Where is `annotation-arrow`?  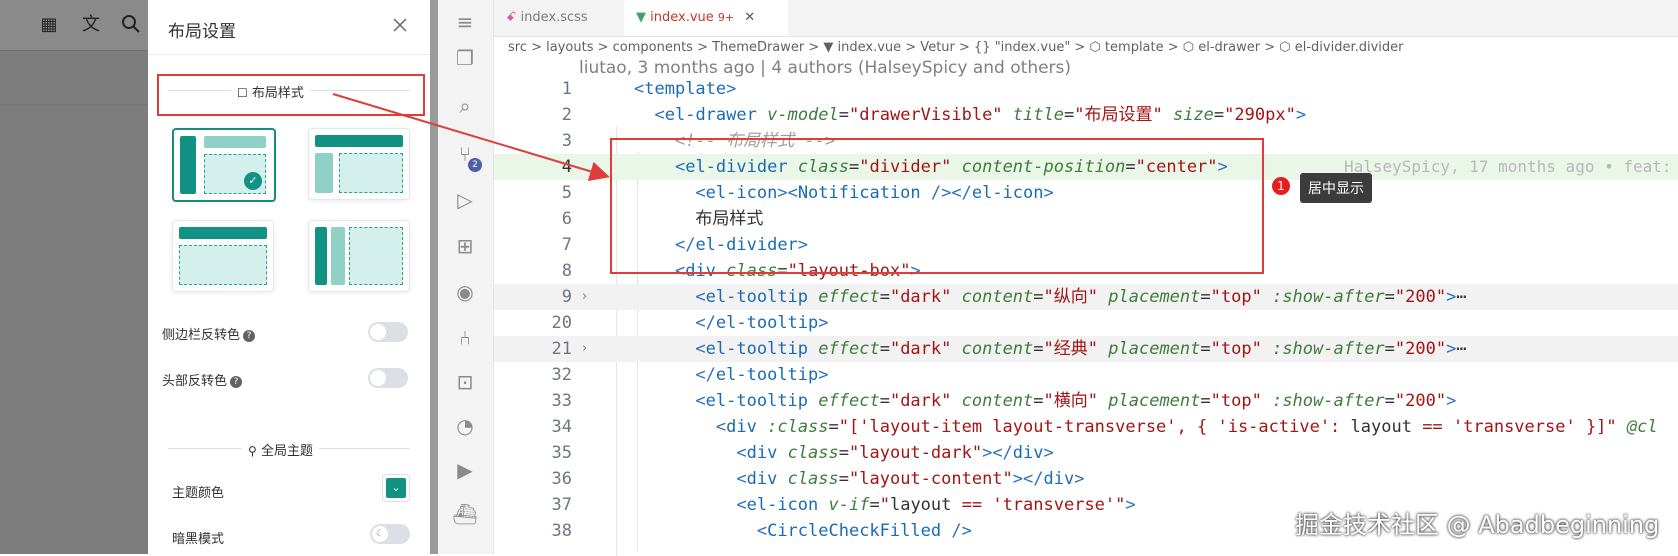 annotation-arrow is located at coordinates (471, 137).